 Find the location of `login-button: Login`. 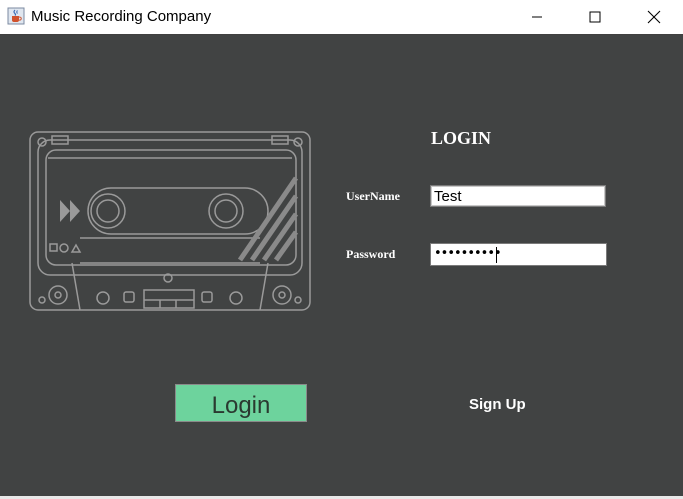

login-button: Login is located at coordinates (241, 403).